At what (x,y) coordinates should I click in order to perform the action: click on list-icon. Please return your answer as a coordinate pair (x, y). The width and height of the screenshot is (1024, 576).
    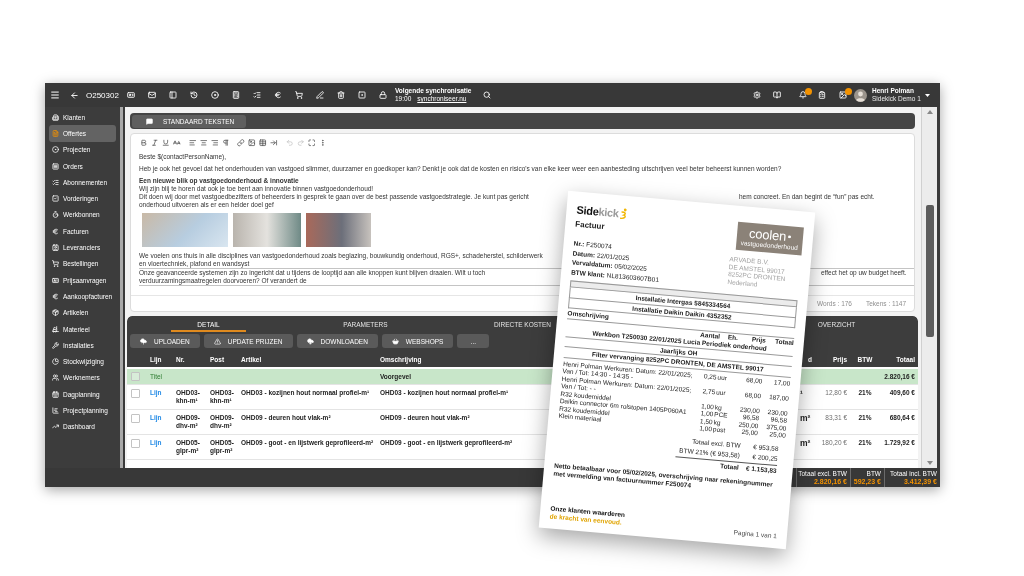
    Looking at the image, I should click on (55, 166).